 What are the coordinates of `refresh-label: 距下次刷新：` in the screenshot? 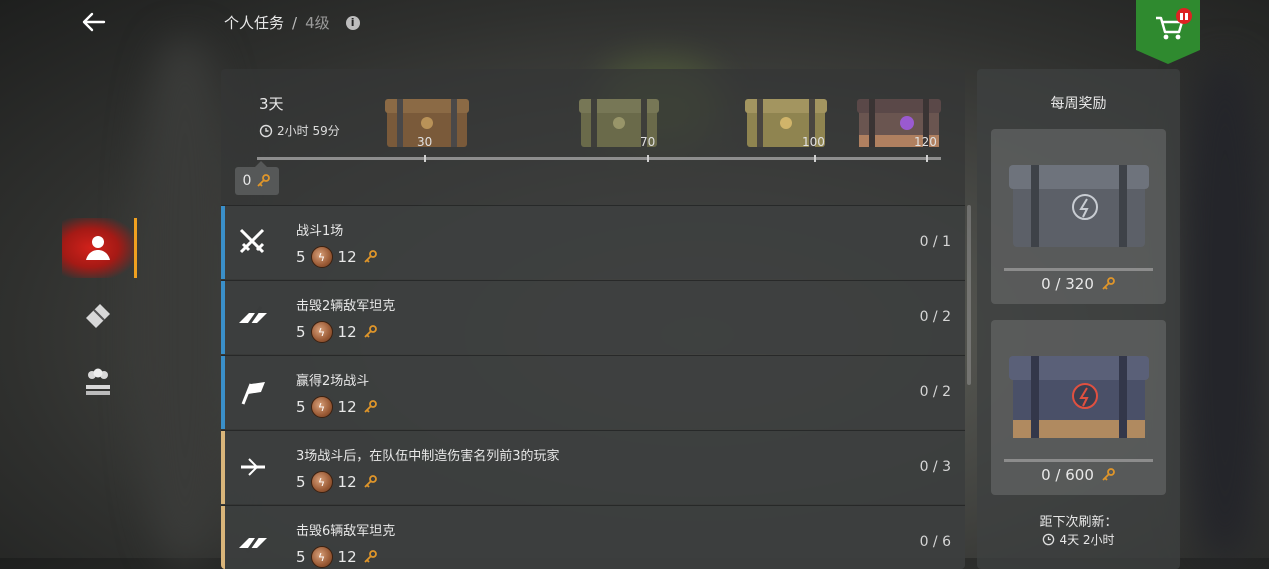 It's located at (1078, 522).